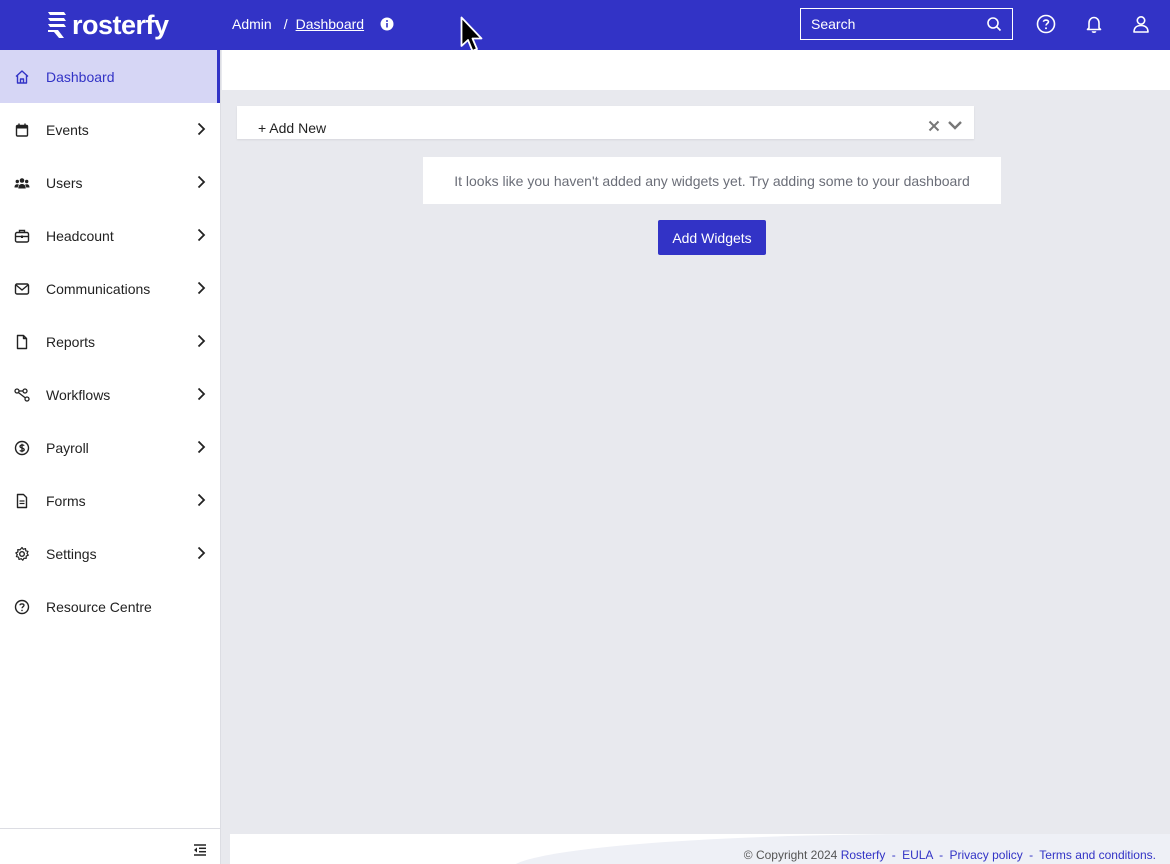 The image size is (1170, 864). What do you see at coordinates (78, 394) in the screenshot?
I see `sidebar-item-label: Workflows` at bounding box center [78, 394].